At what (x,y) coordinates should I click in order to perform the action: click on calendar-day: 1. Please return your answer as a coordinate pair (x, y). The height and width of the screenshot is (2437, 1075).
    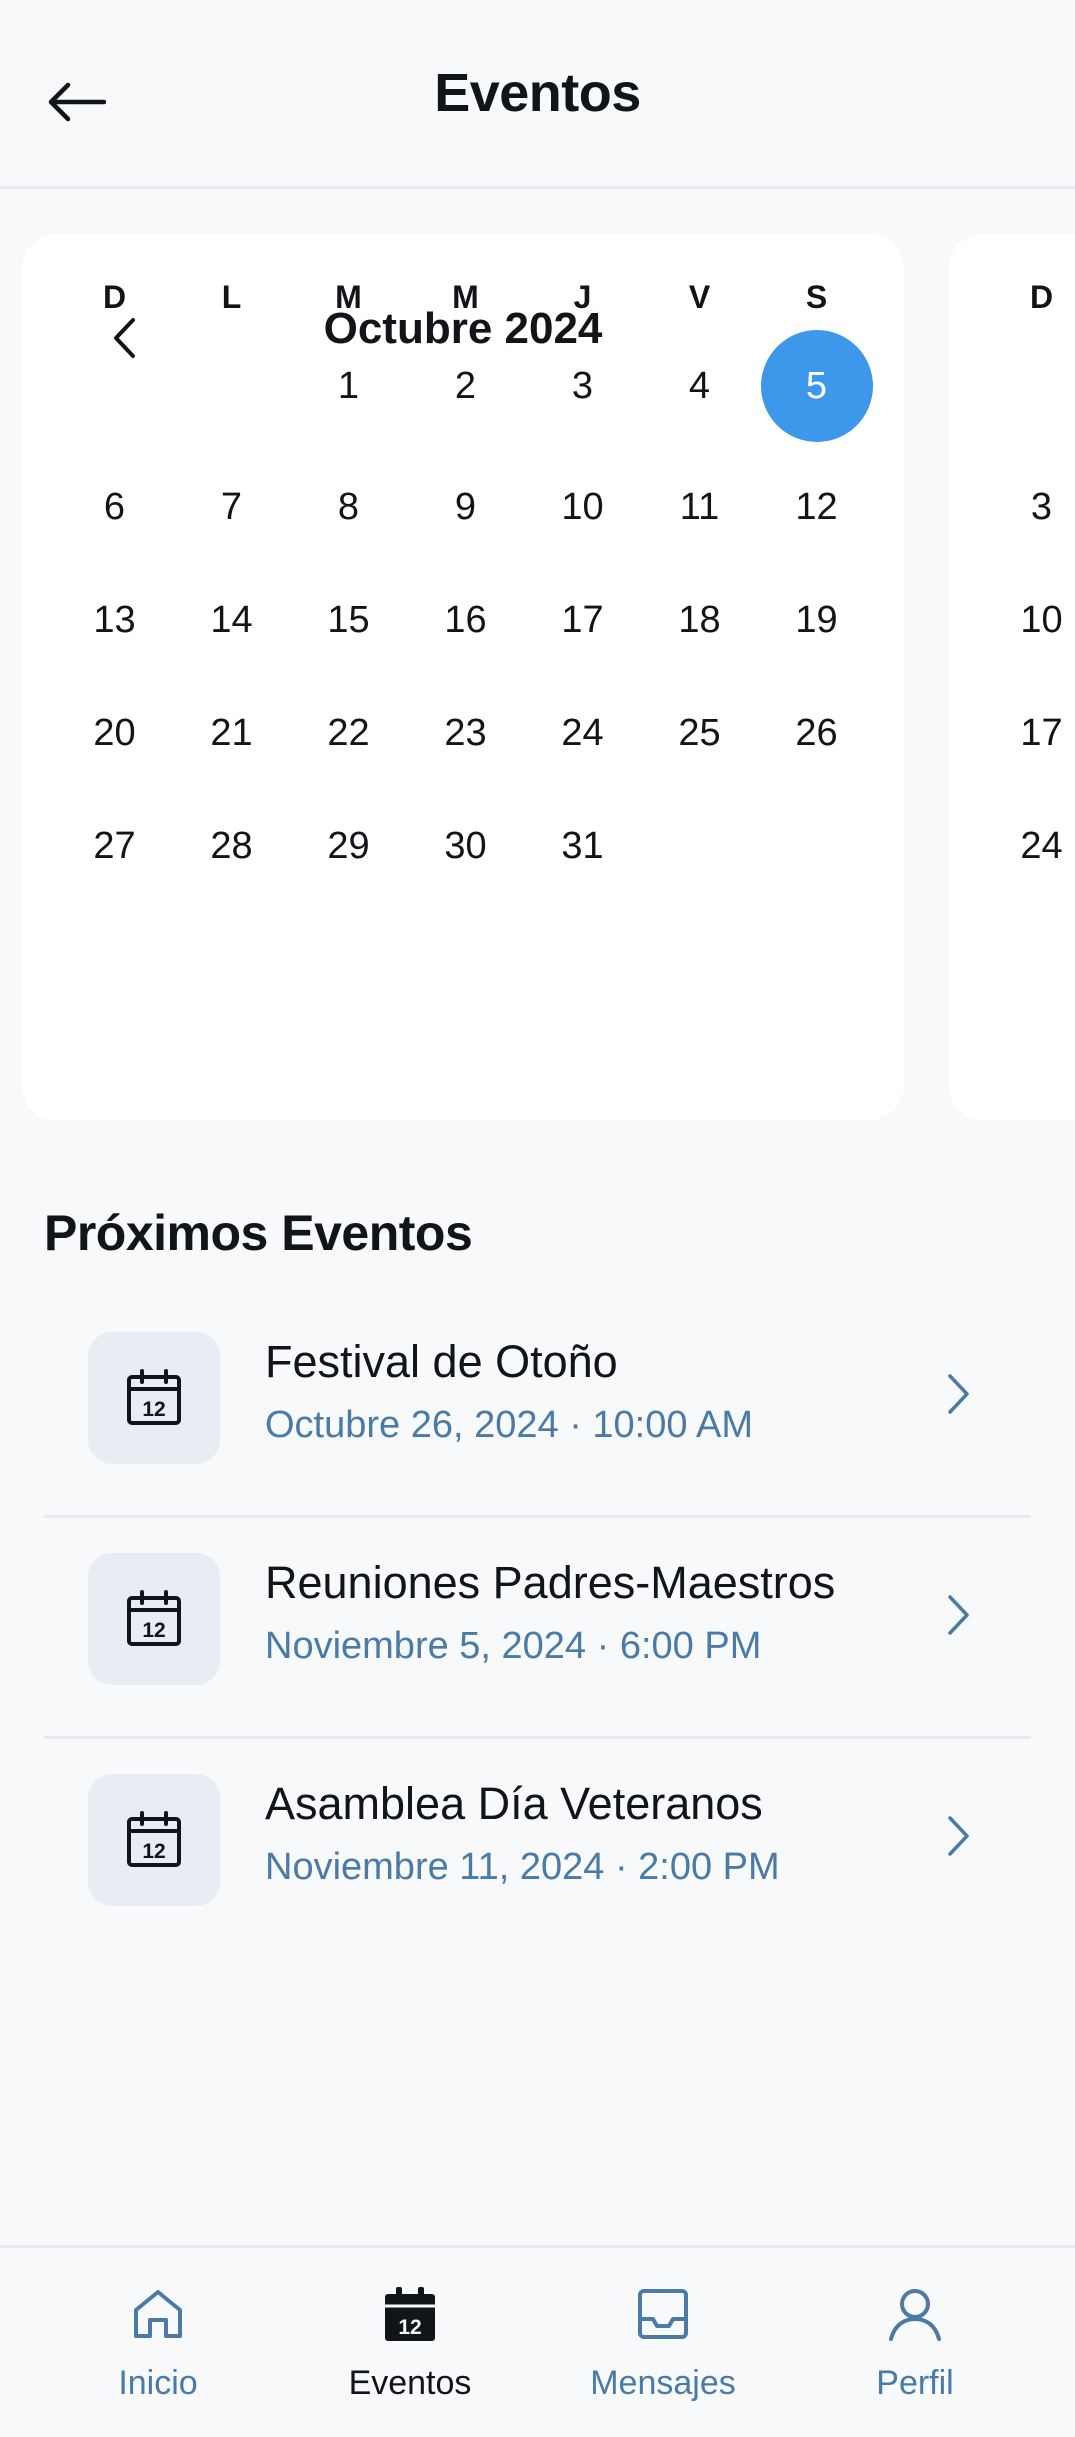
    Looking at the image, I should click on (348, 386).